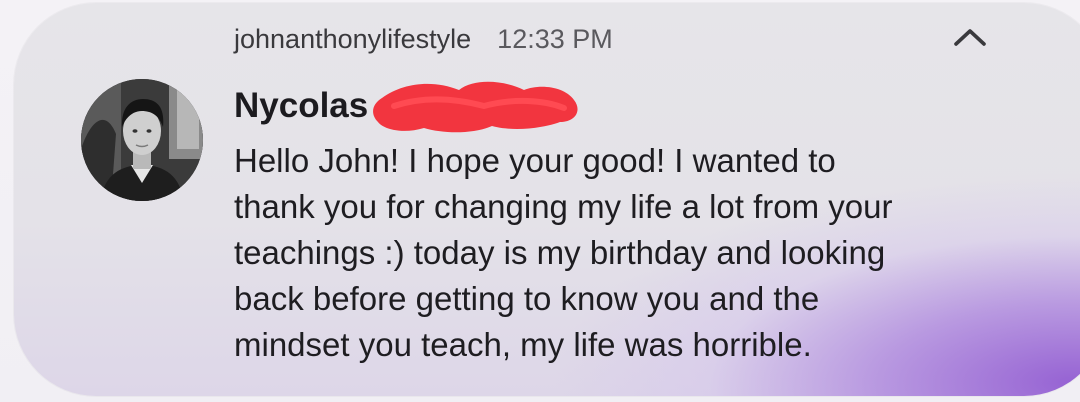 This screenshot has height=402, width=1080. I want to click on notification-time: 12:33 PM, so click(555, 38).